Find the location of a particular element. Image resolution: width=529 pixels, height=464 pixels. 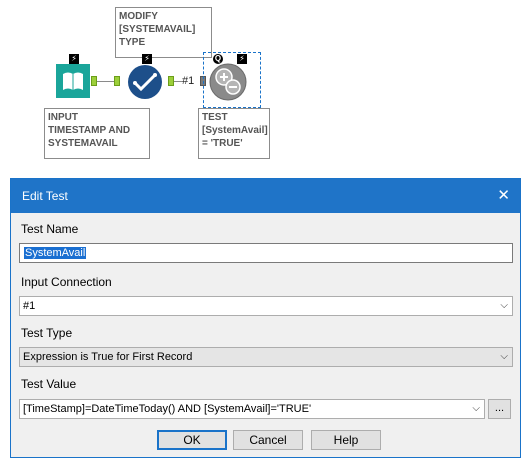

plus-minus-icon is located at coordinates (228, 82).